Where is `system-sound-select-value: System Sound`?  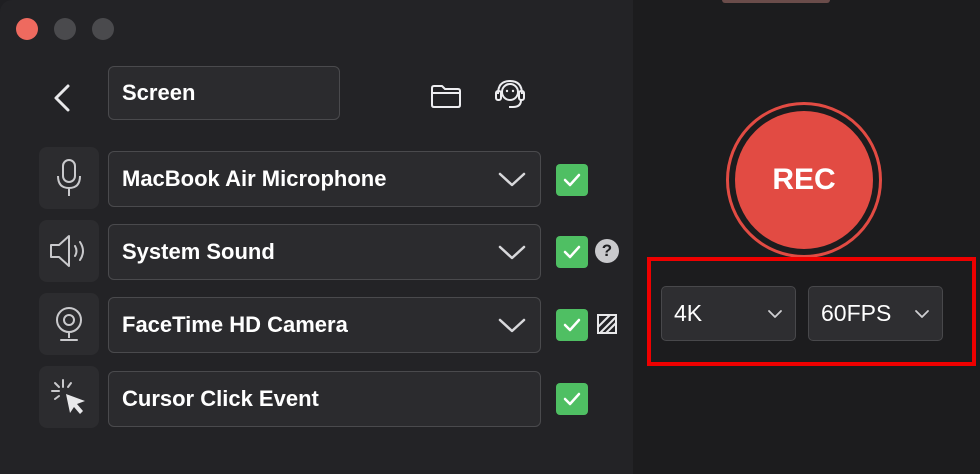
system-sound-select-value: System Sound is located at coordinates (198, 251).